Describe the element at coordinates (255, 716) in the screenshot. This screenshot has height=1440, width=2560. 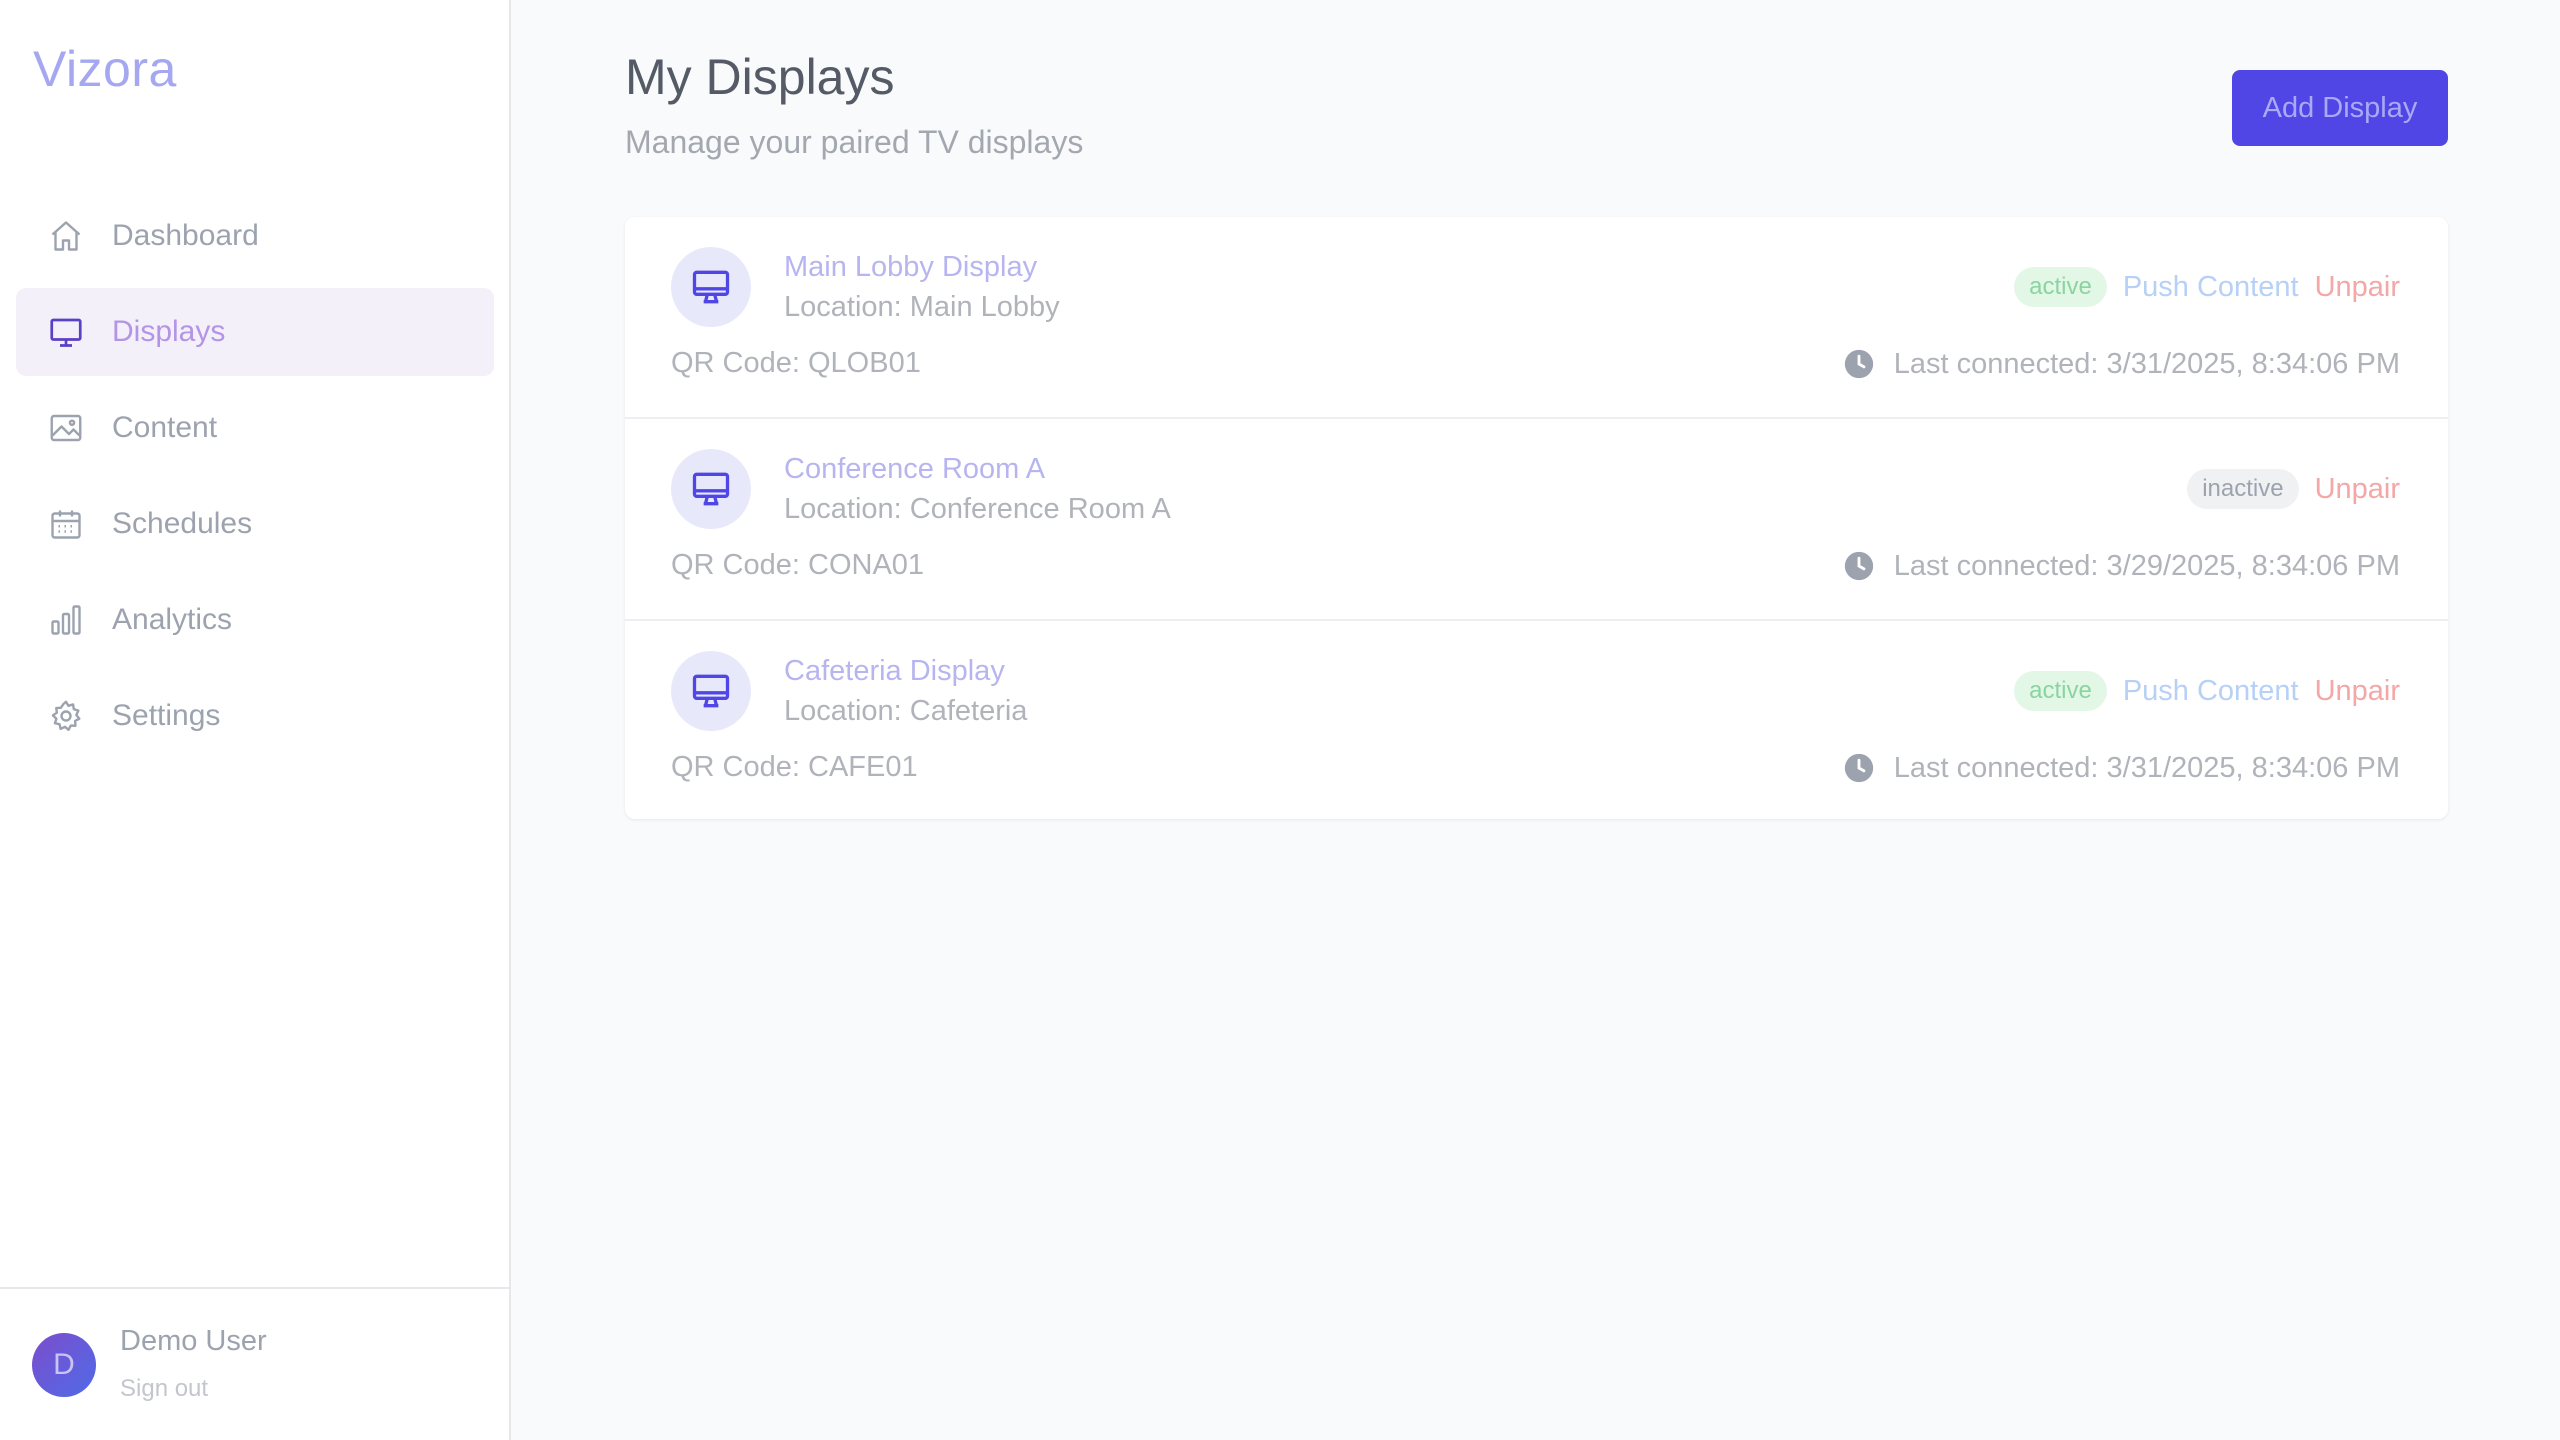
I see `sidebar-item-settings: Settings` at that location.